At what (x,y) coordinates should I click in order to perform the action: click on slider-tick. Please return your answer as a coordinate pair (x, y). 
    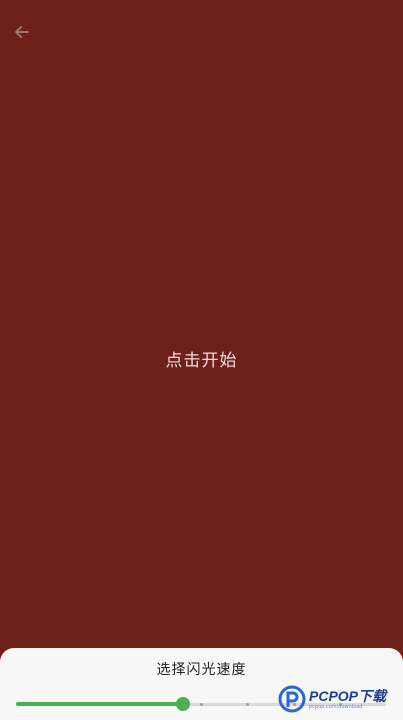
    Looking at the image, I should click on (201, 704).